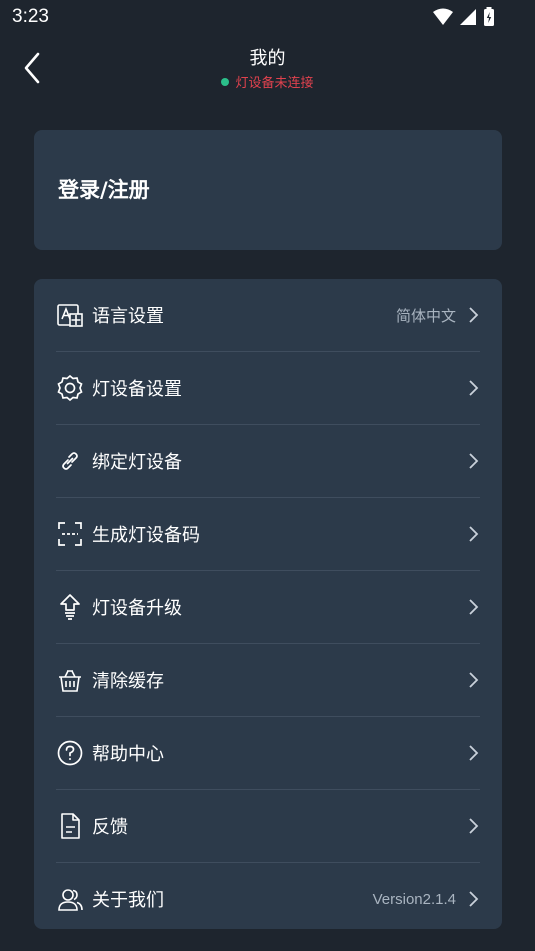  I want to click on status-icons, so click(464, 17).